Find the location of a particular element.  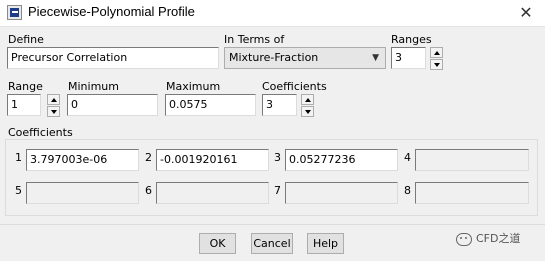

ok-button: OK is located at coordinates (217, 243).